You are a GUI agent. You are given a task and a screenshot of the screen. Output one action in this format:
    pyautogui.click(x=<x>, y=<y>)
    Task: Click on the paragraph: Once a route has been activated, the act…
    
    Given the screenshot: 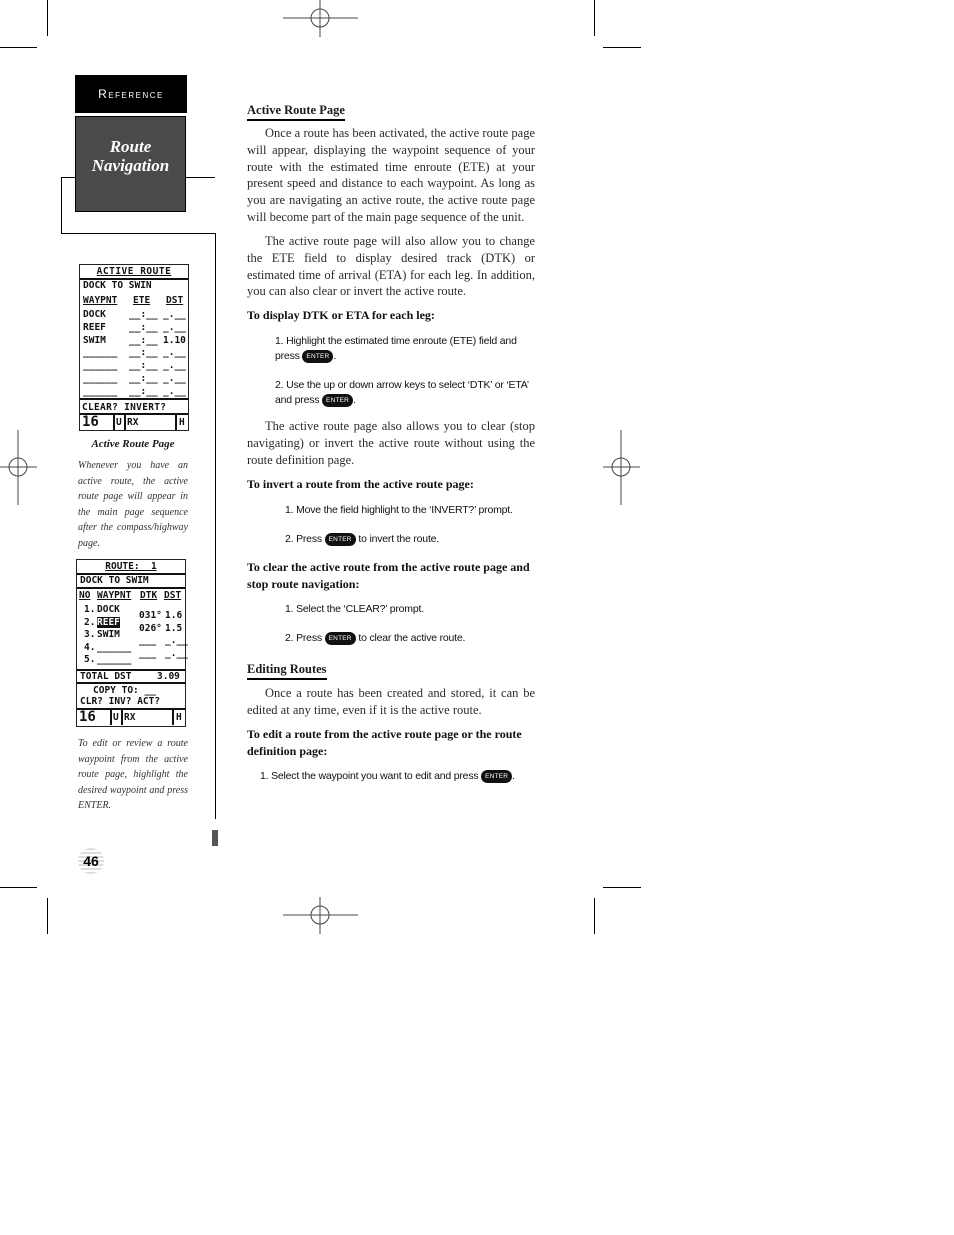 What is the action you would take?
    pyautogui.click(x=391, y=175)
    